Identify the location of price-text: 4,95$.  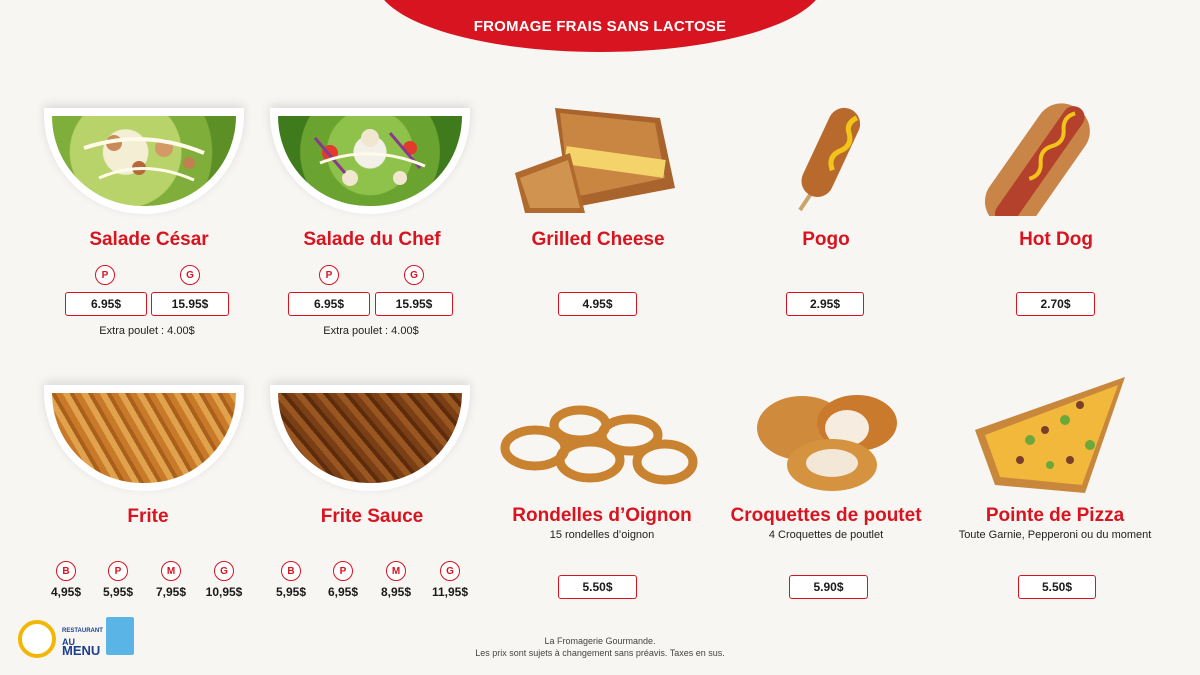
(66, 592).